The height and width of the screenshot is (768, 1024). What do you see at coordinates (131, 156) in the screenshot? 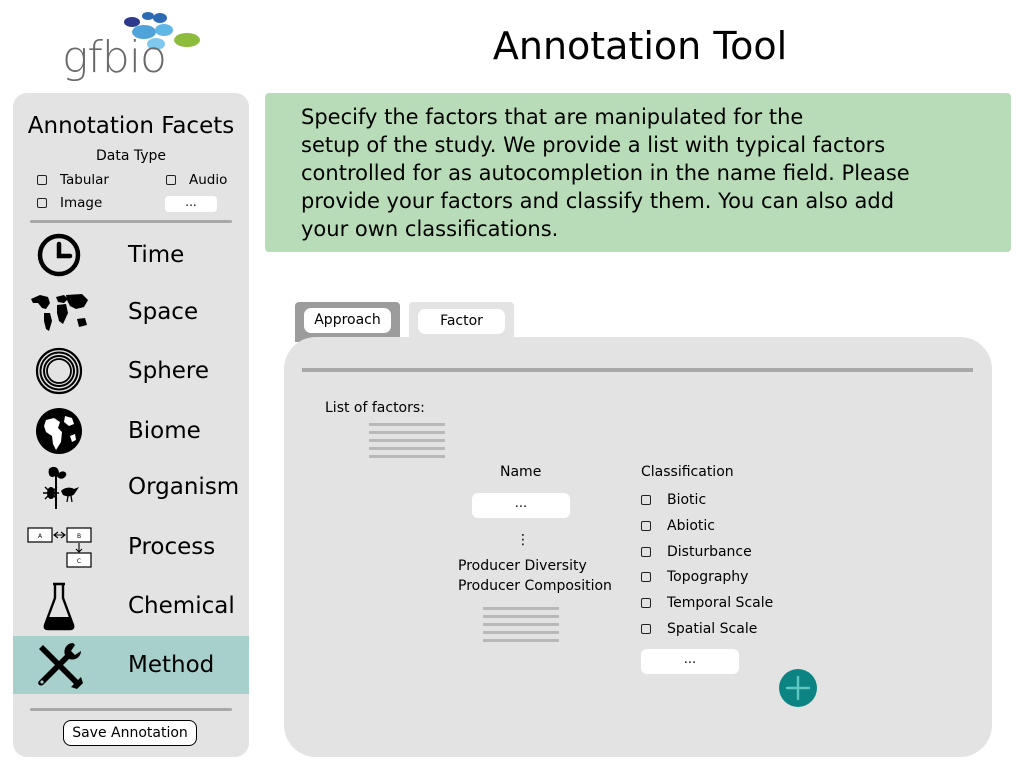
I see `data-type-label: Data Type` at bounding box center [131, 156].